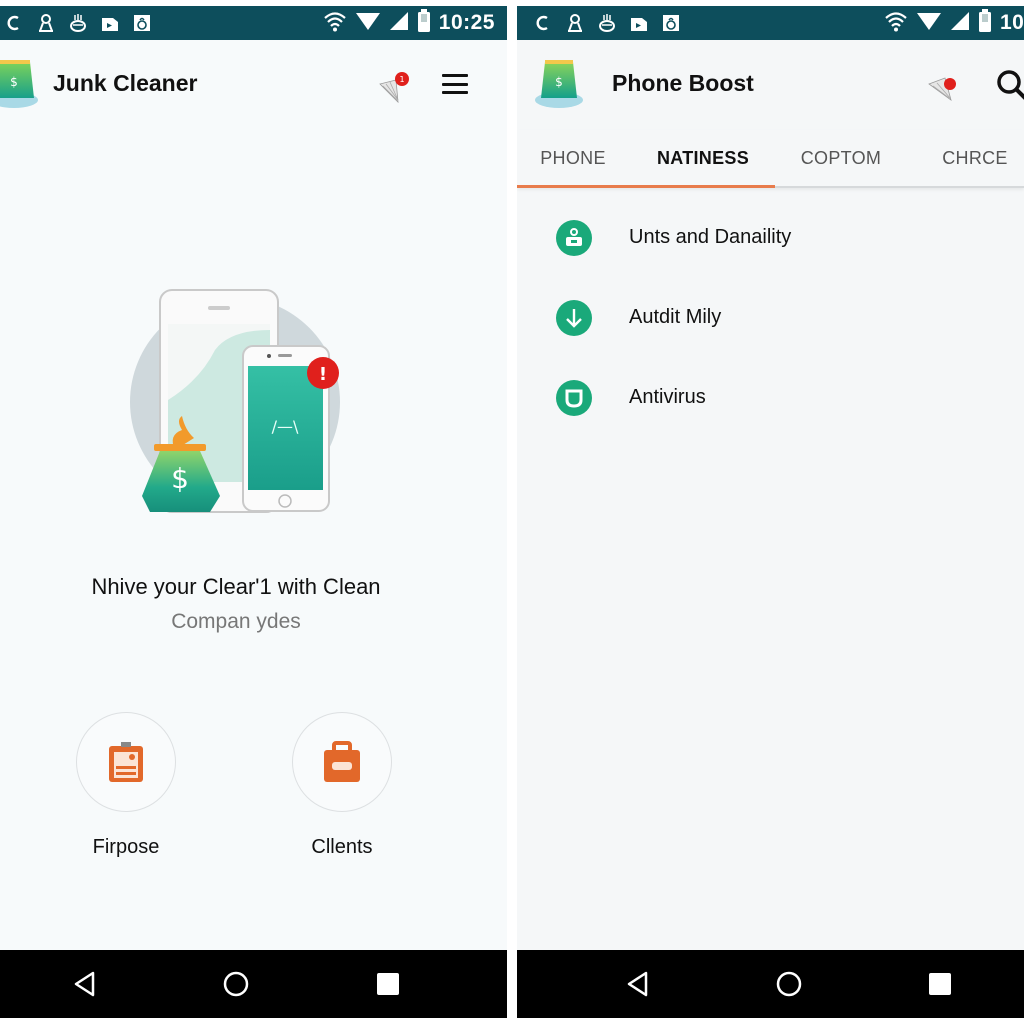  What do you see at coordinates (574, 398) in the screenshot?
I see `shield-icon` at bounding box center [574, 398].